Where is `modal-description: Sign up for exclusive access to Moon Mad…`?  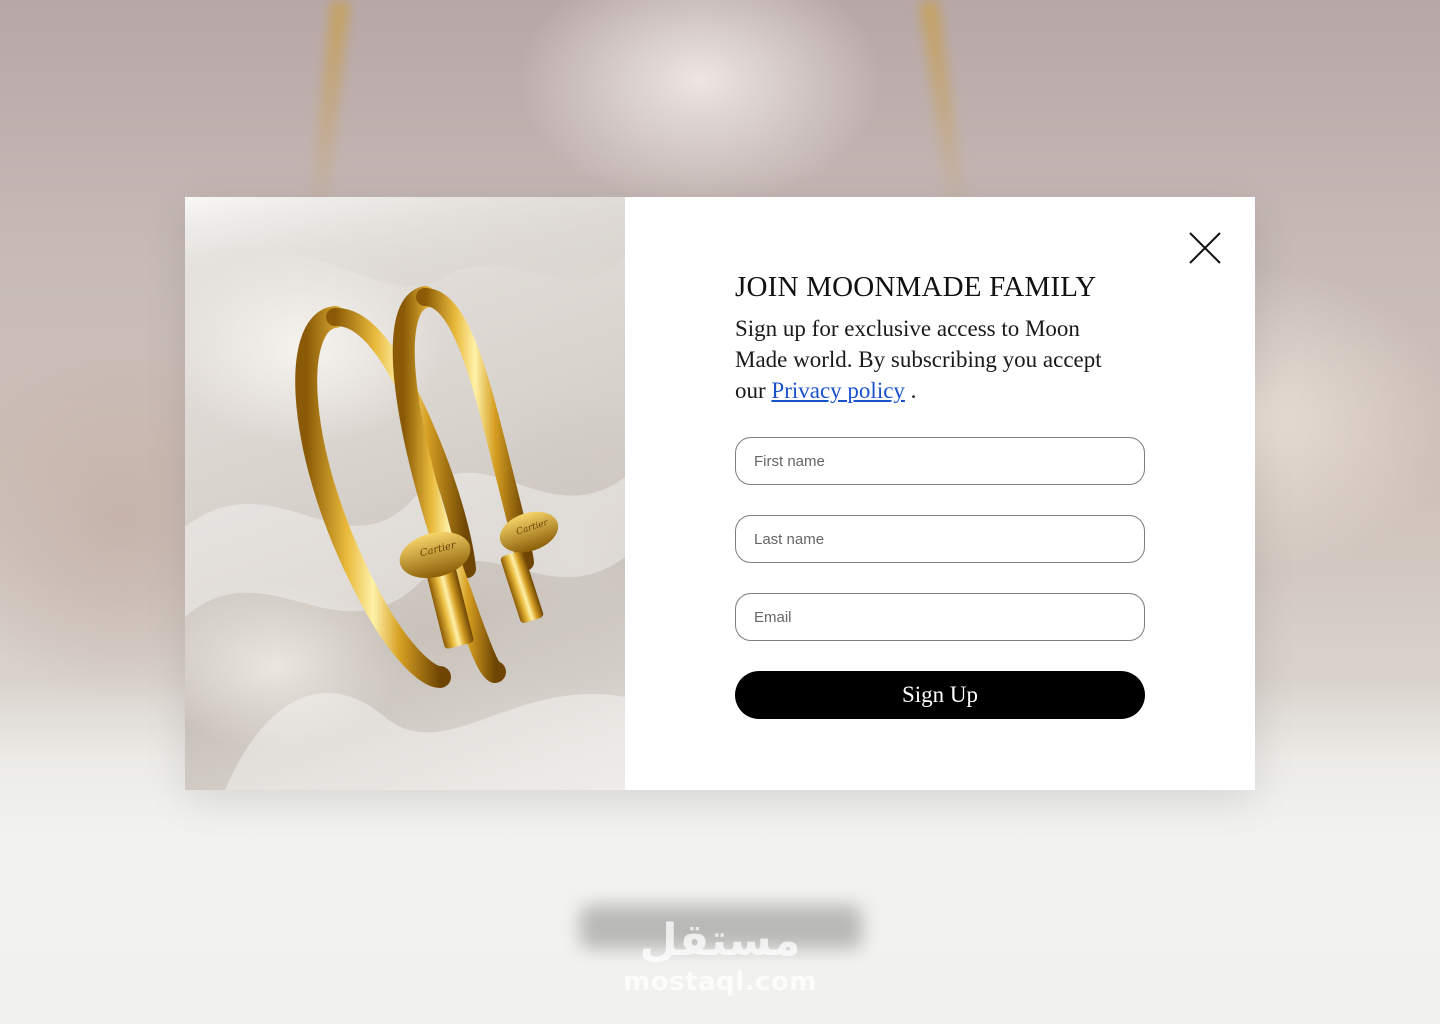
modal-description: Sign up for exclusive access to Moon Mad… is located at coordinates (930, 359).